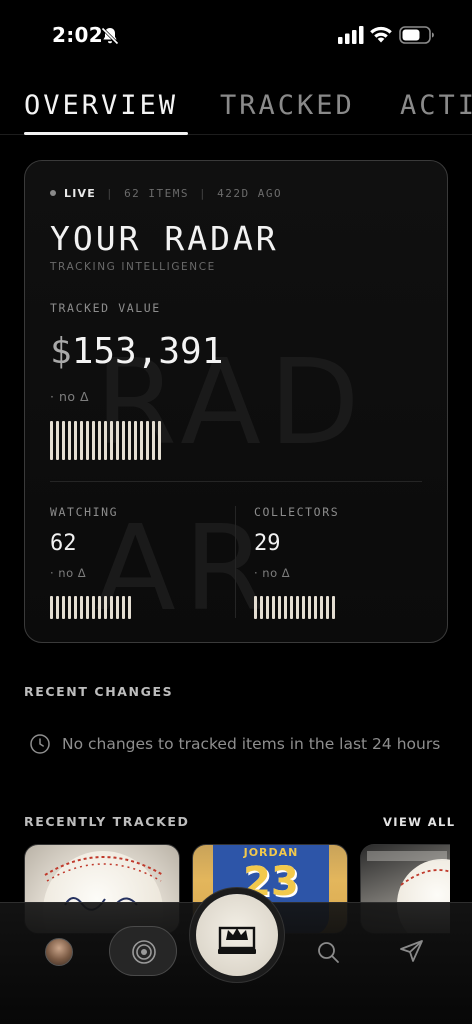 Image resolution: width=472 pixels, height=1024 pixels. What do you see at coordinates (436, 105) in the screenshot?
I see `tab-activity: ACTI` at bounding box center [436, 105].